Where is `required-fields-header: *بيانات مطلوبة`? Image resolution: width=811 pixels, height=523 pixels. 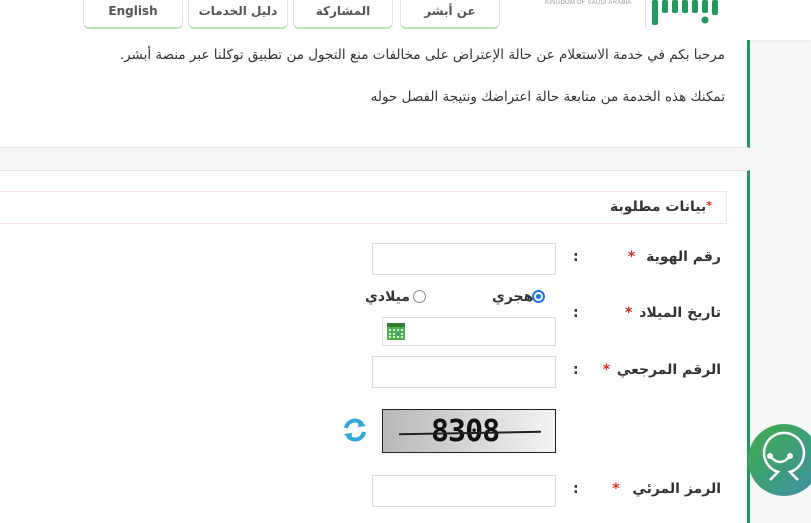 required-fields-header: *بيانات مطلوبة is located at coordinates (363, 207).